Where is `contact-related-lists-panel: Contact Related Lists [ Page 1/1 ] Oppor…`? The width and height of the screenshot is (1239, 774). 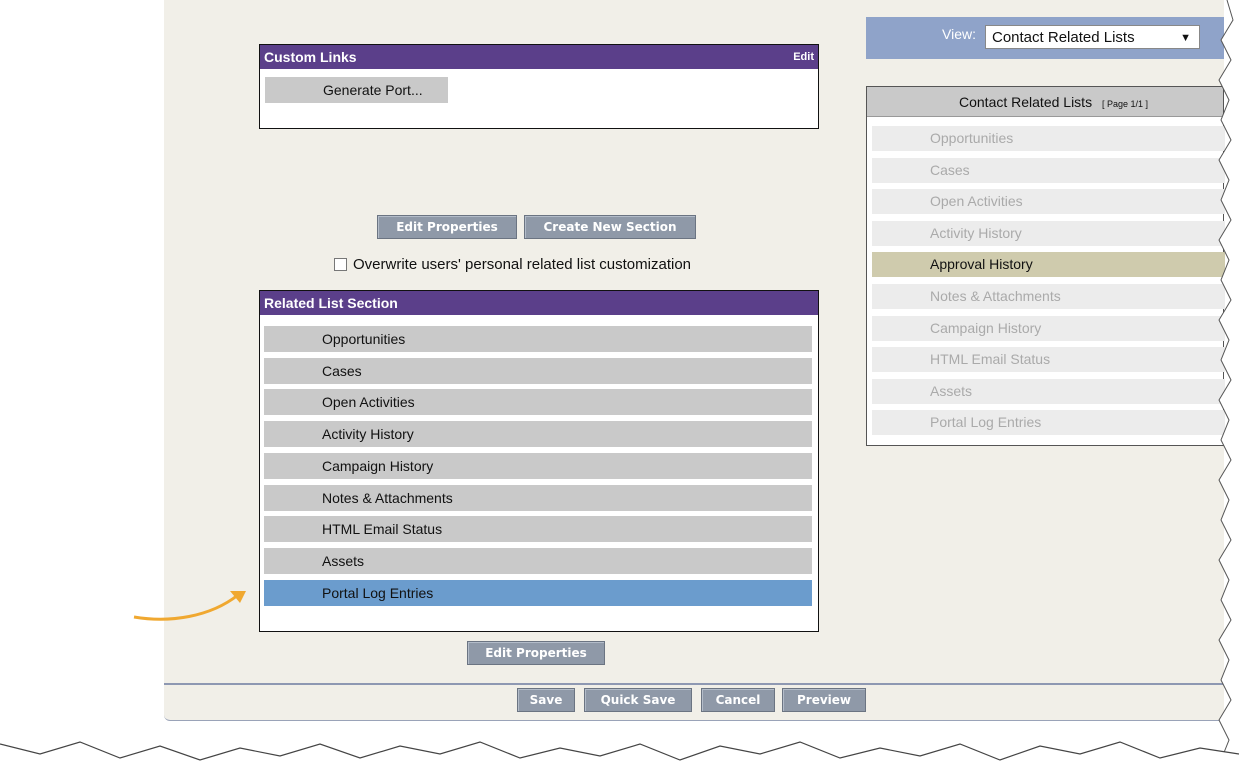 contact-related-lists-panel: Contact Related Lists [ Page 1/1 ] Oppor… is located at coordinates (1045, 266).